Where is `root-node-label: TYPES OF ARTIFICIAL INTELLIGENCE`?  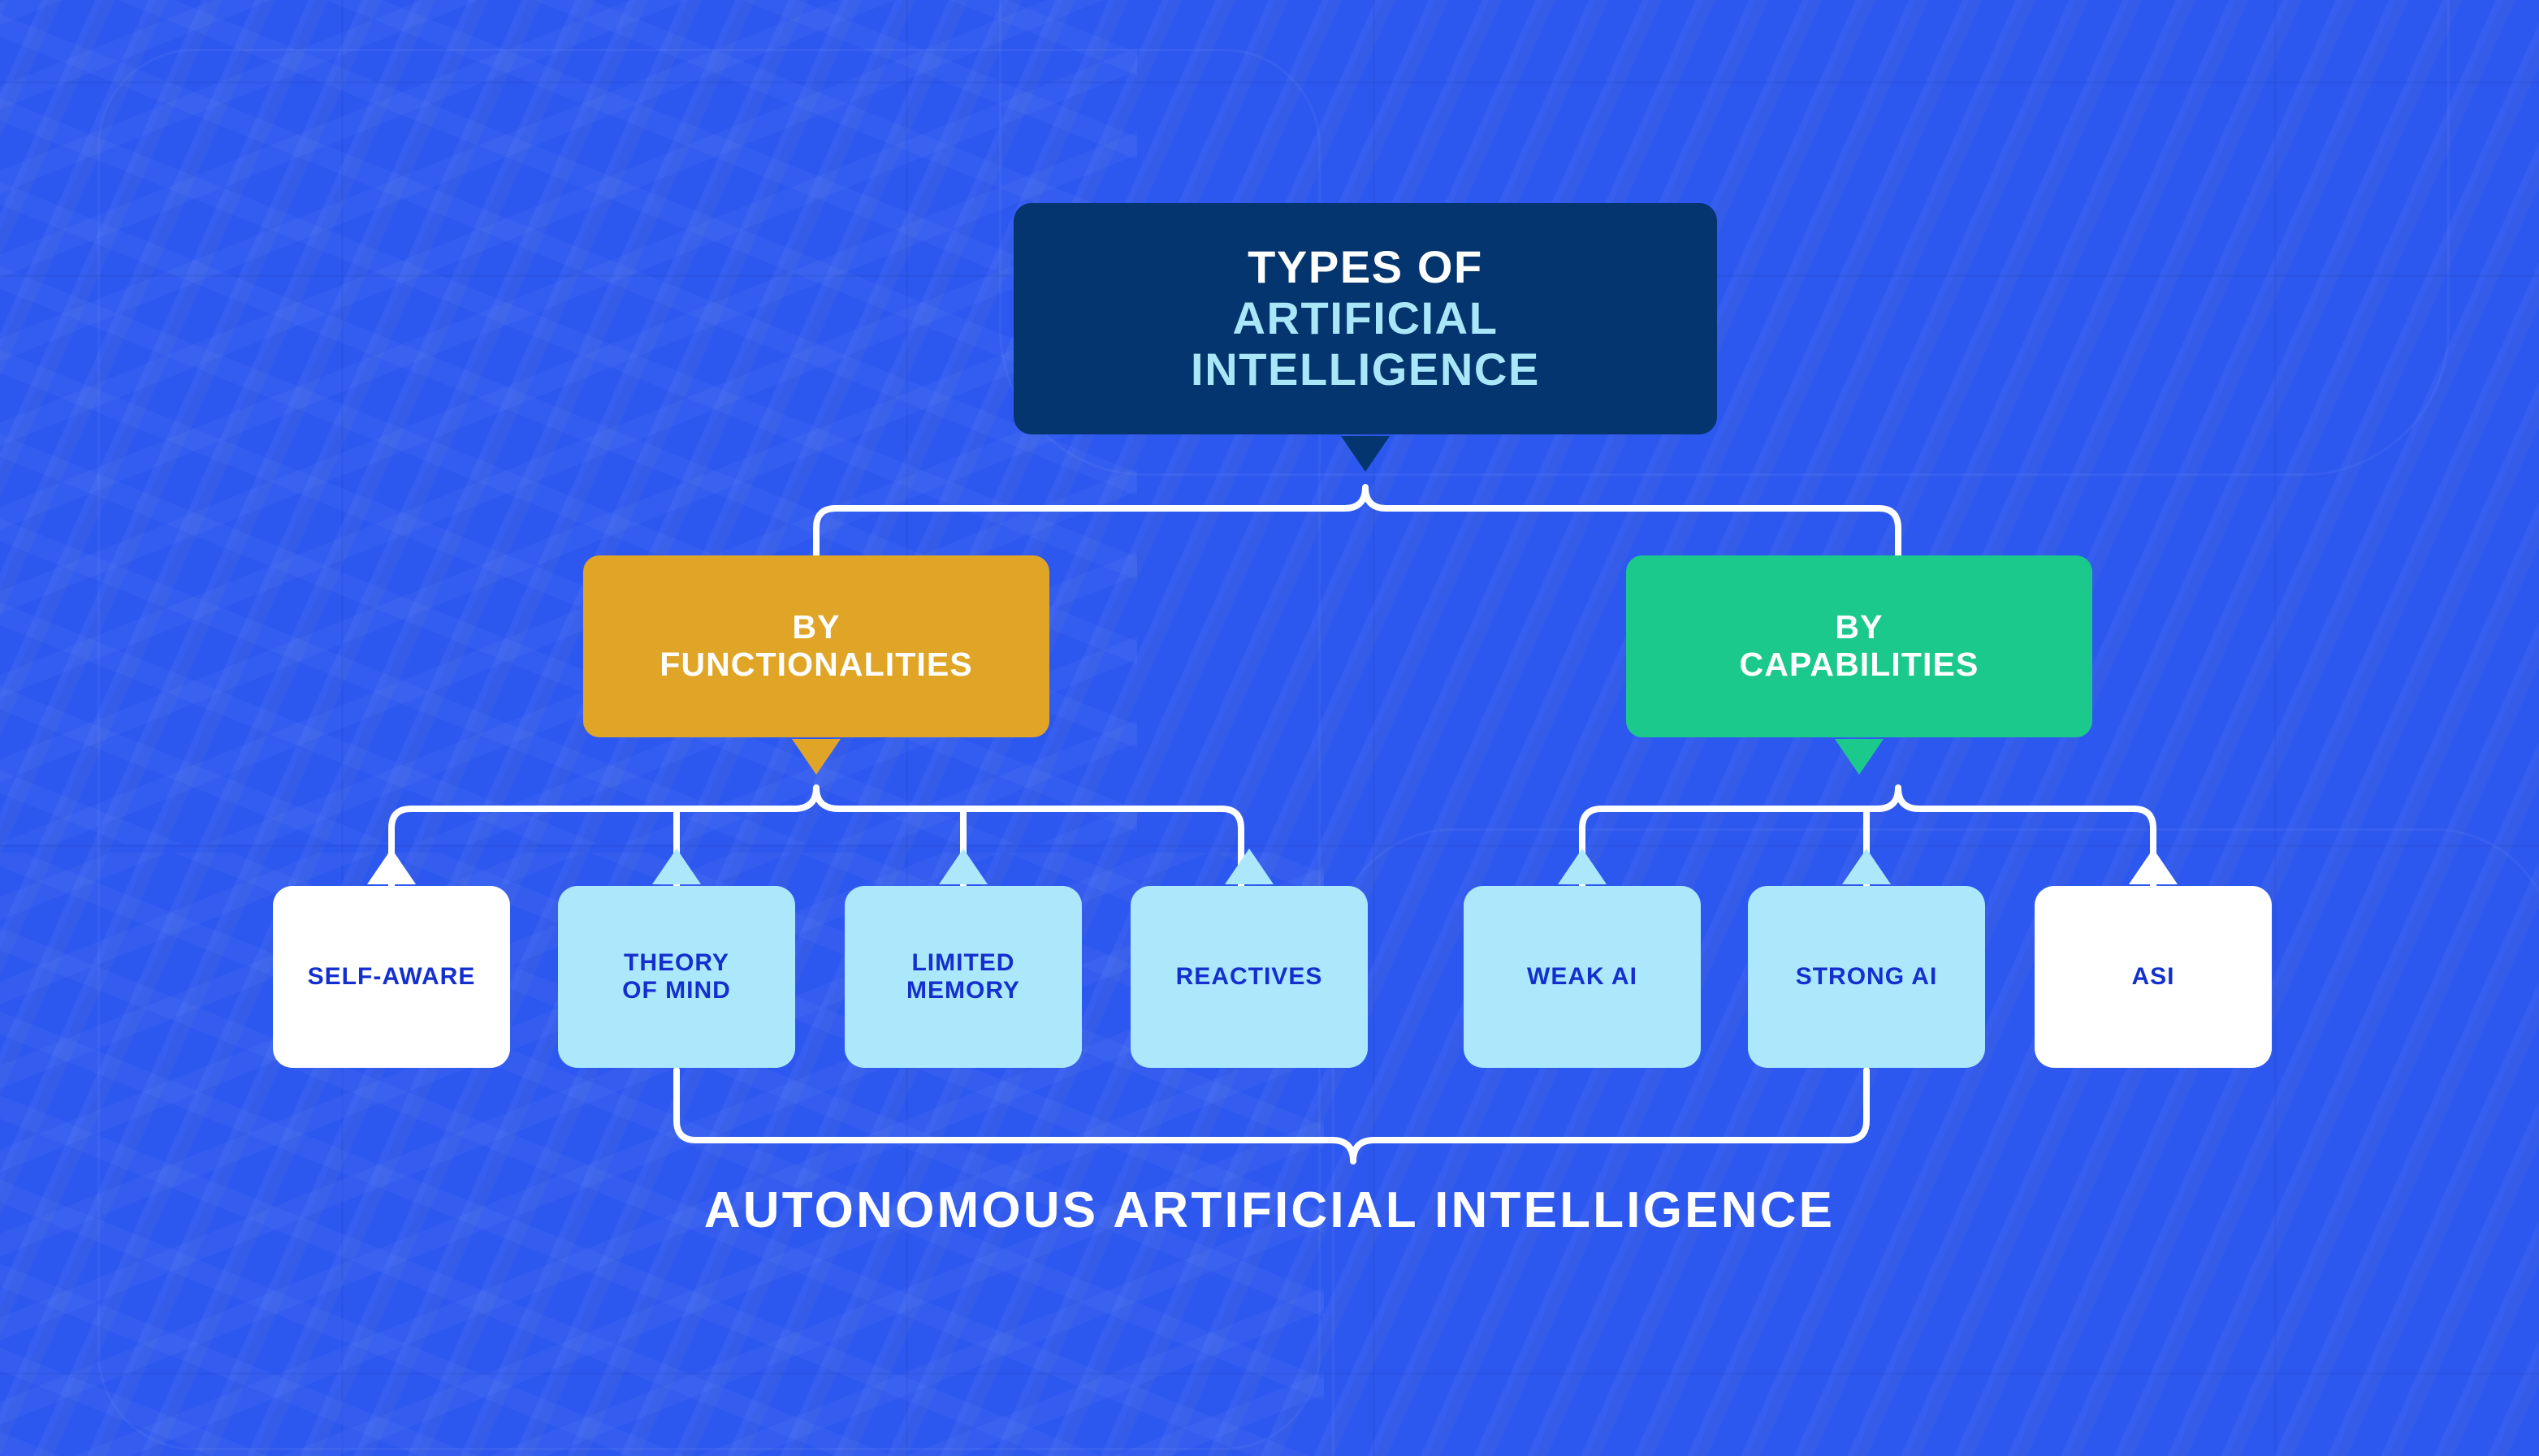 root-node-label: TYPES OF ARTIFICIAL INTELLIGENCE is located at coordinates (1365, 318).